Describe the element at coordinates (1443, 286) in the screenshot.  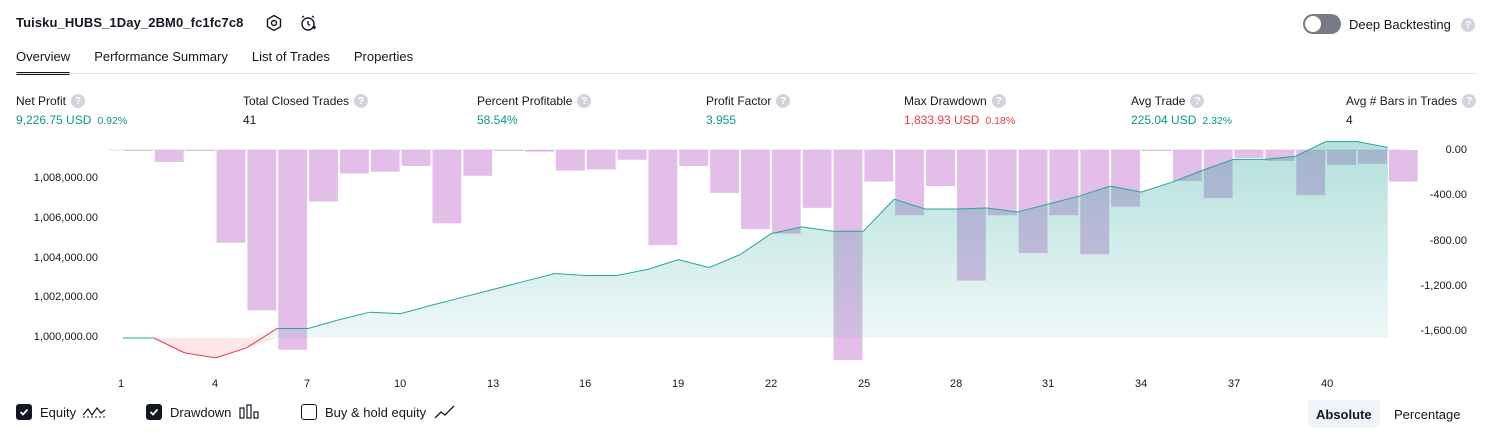
I see `y-right-tick: -1,200.00` at that location.